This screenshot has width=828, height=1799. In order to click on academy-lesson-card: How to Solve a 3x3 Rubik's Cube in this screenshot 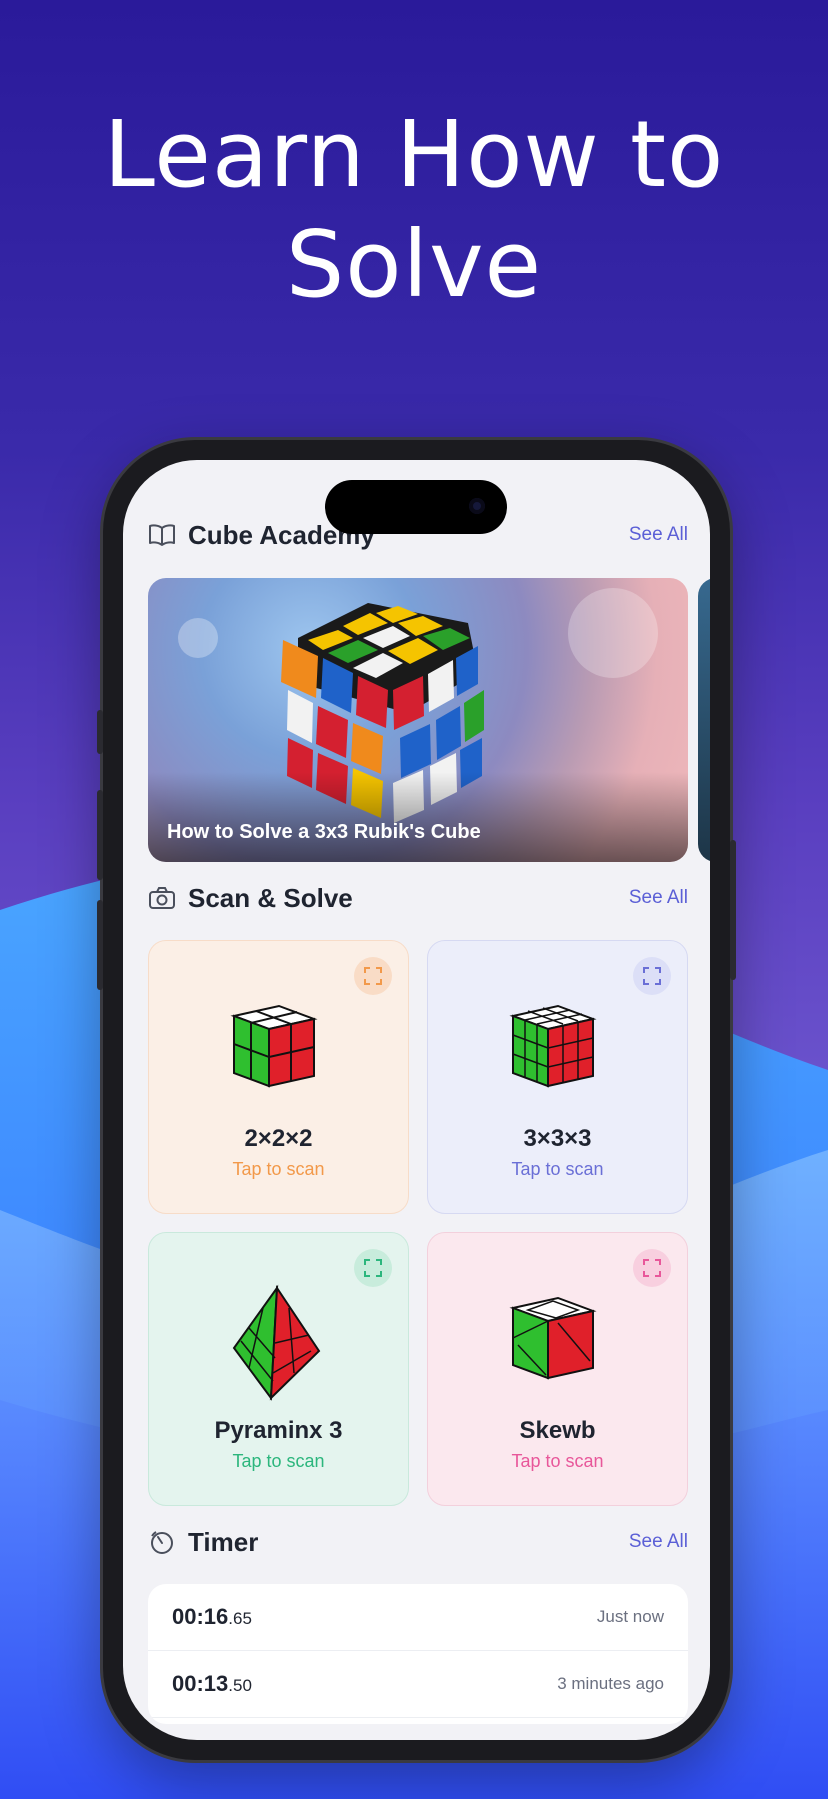, I will do `click(418, 720)`.